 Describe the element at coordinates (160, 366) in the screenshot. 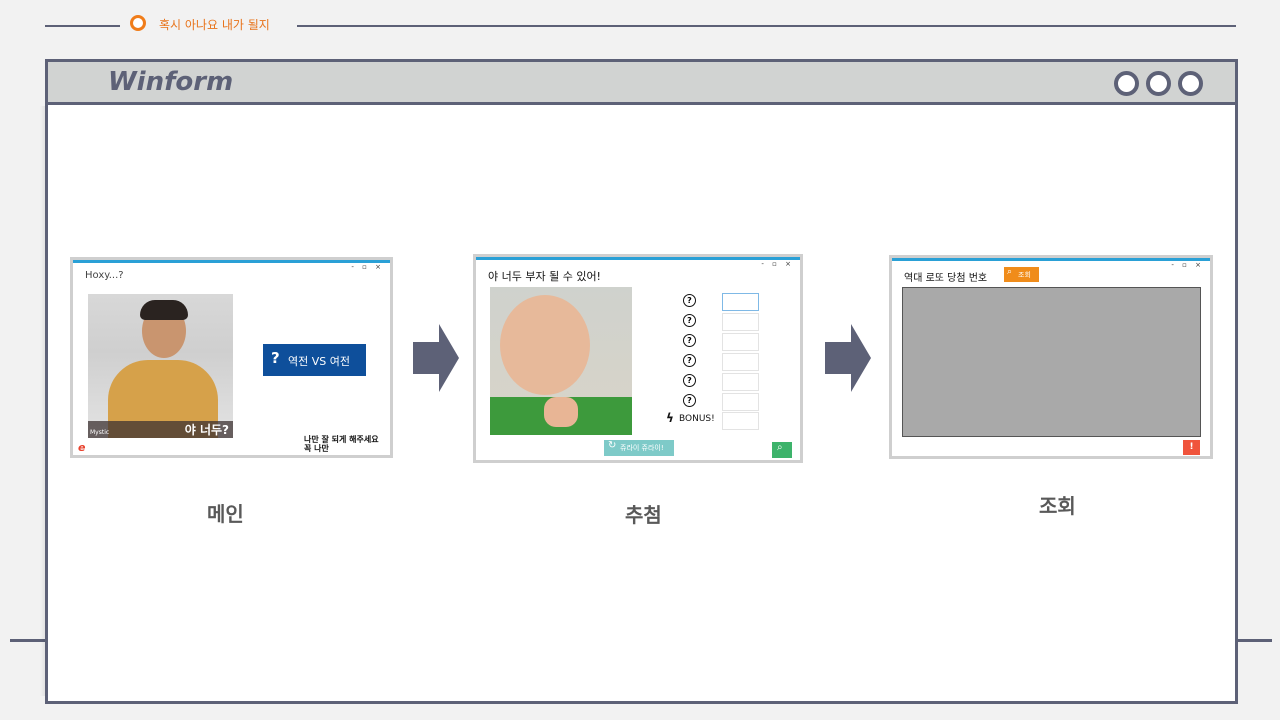

I see `person-photo: Mystic 야 너두?` at that location.